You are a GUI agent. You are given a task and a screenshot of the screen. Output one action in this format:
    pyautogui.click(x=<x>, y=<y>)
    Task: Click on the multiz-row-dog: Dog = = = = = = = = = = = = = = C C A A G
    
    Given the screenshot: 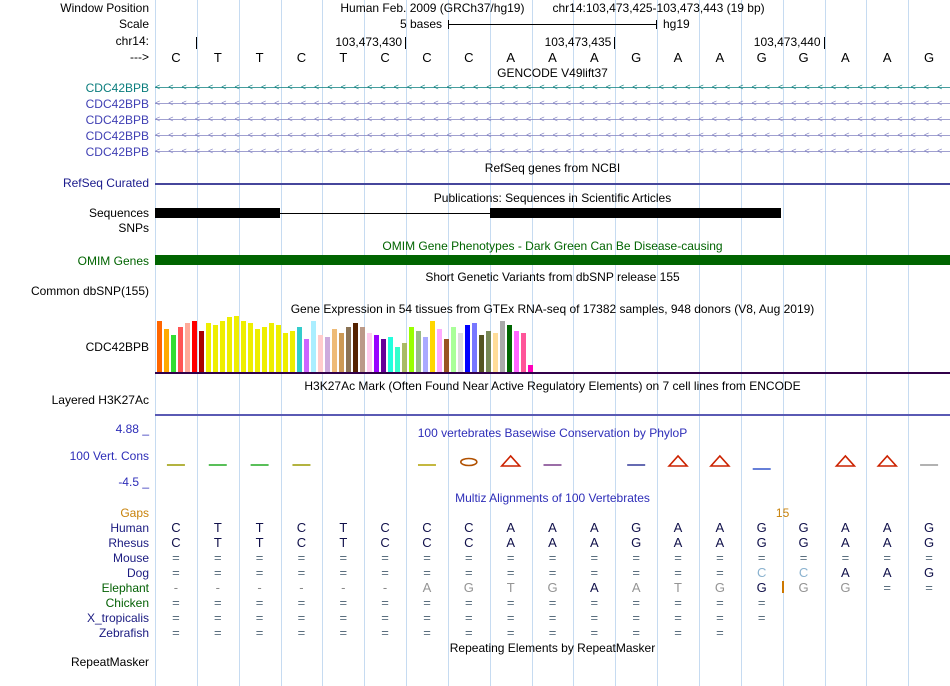 What is the action you would take?
    pyautogui.click(x=475, y=572)
    